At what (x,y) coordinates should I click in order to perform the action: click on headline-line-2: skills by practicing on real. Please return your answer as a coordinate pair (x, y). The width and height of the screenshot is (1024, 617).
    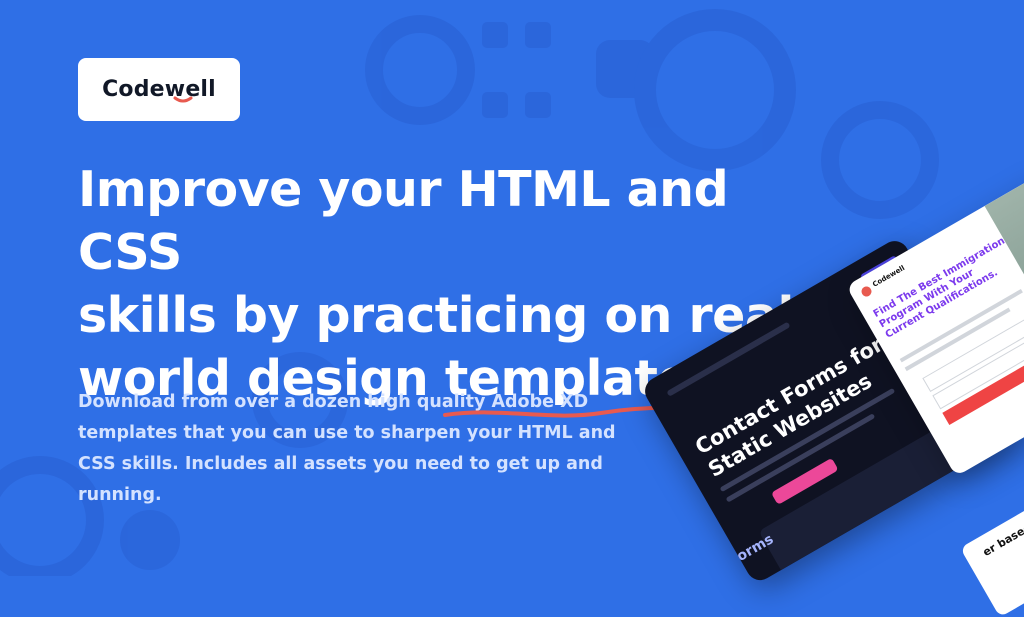
    Looking at the image, I should click on (436, 315).